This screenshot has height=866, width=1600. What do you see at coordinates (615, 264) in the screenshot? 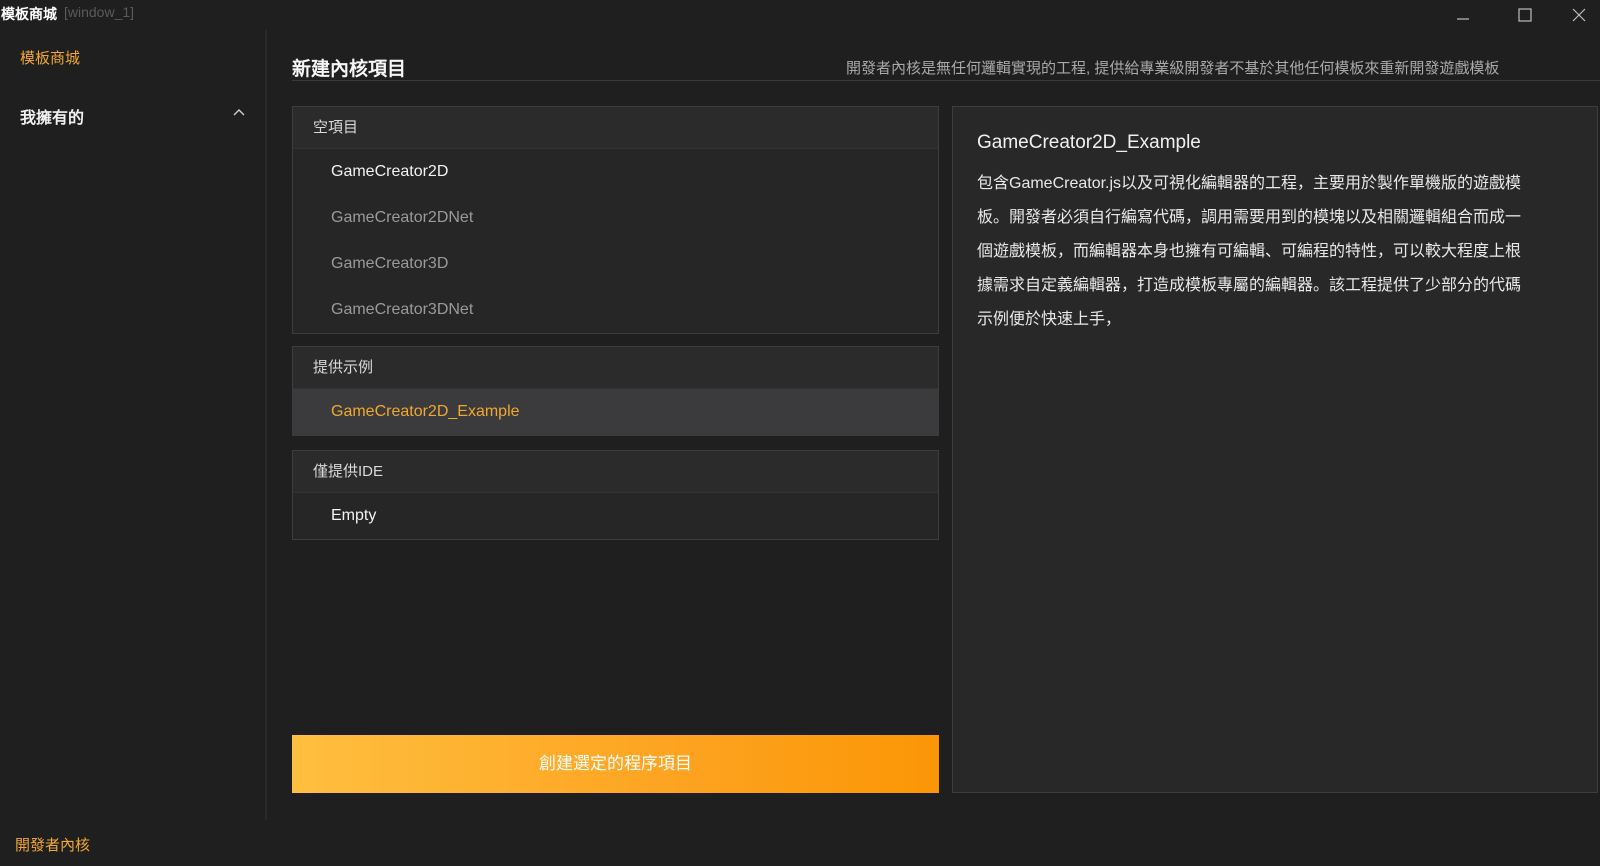
I see `list-item-gamecreator3d: GameCreator3D` at bounding box center [615, 264].